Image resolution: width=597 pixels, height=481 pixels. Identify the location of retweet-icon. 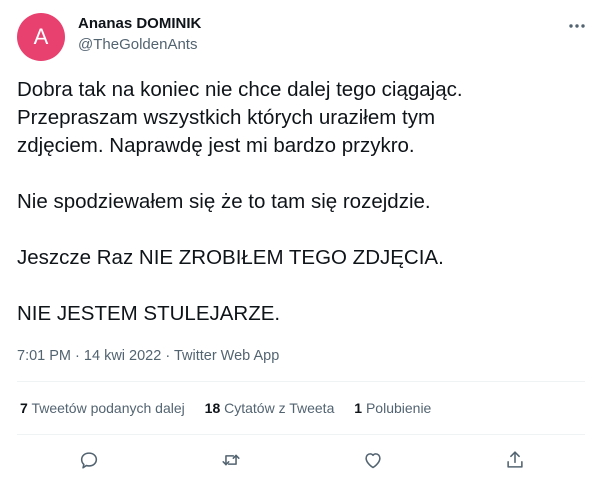
(231, 460).